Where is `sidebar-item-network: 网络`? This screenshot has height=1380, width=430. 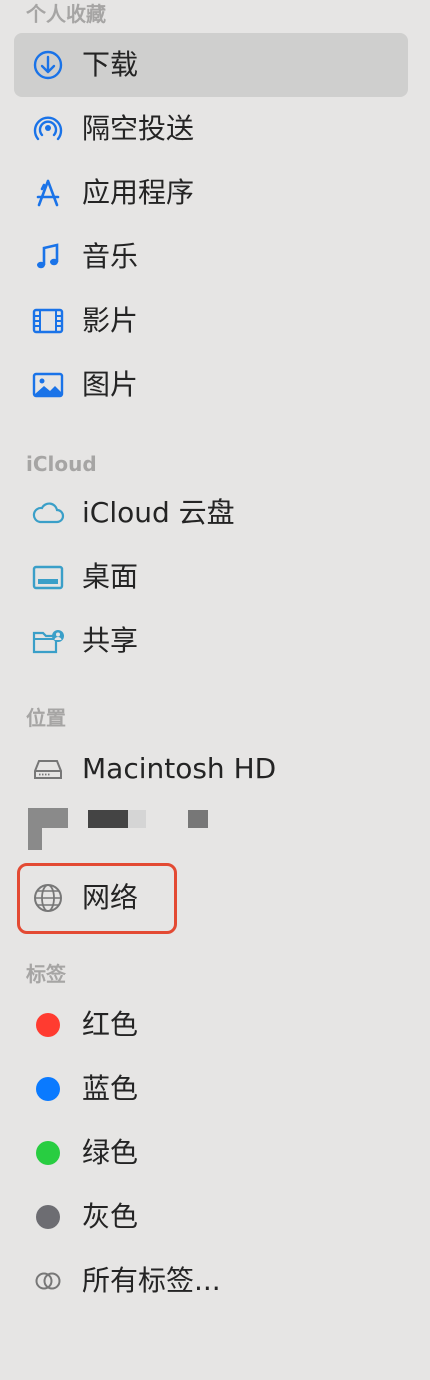 sidebar-item-network: 网络 is located at coordinates (211, 898).